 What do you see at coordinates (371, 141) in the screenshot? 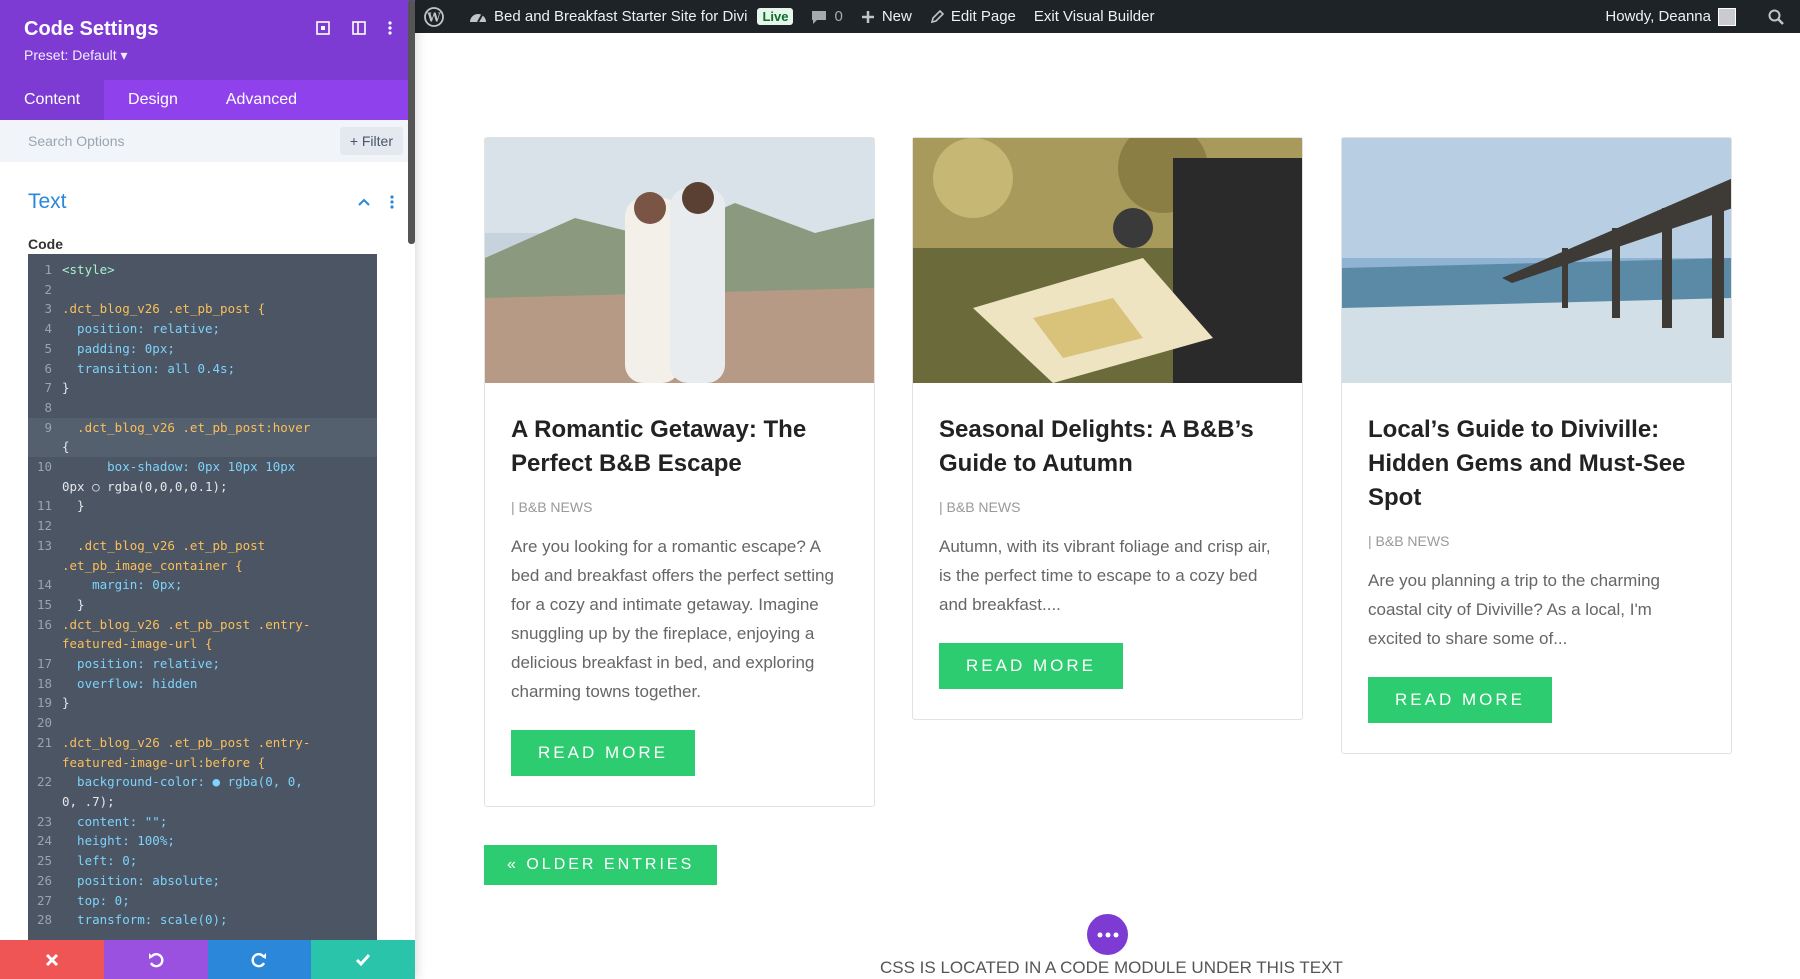
I see `filter-button: + Filter` at bounding box center [371, 141].